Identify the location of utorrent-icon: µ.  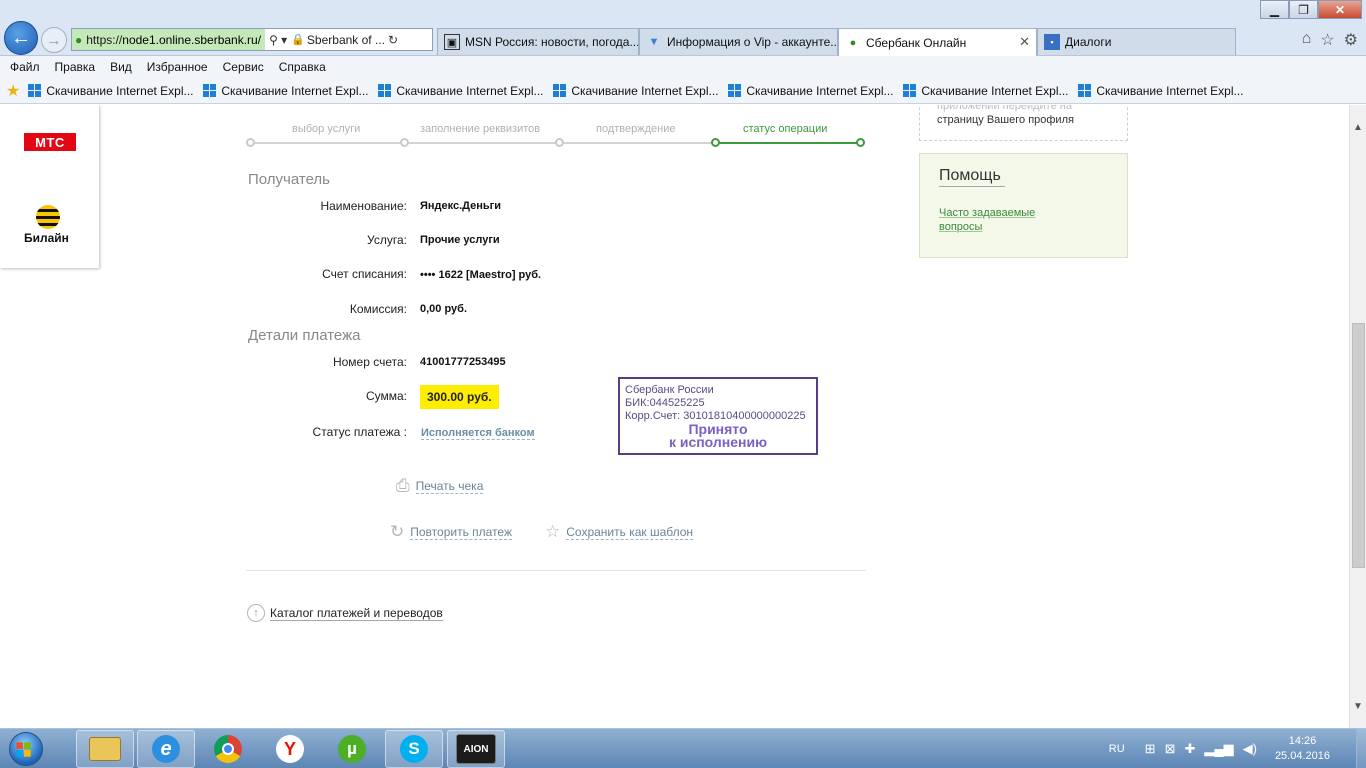
(352, 749).